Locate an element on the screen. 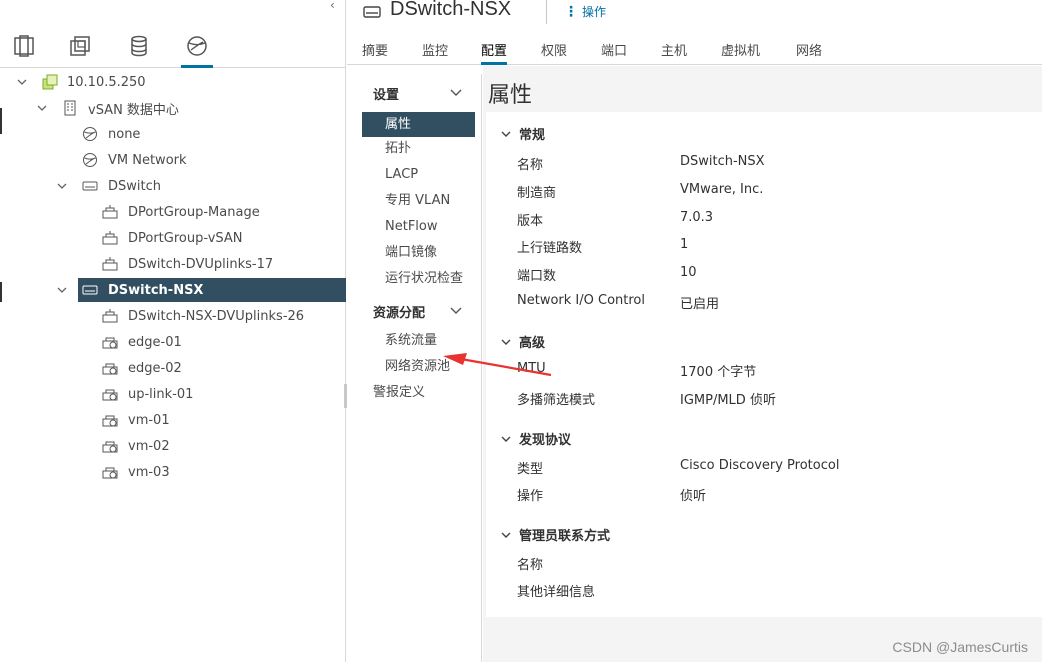 This screenshot has width=1042, height=662. property-row: 多播筛选模式 IGMP/MLD 侦听 is located at coordinates (777, 400).